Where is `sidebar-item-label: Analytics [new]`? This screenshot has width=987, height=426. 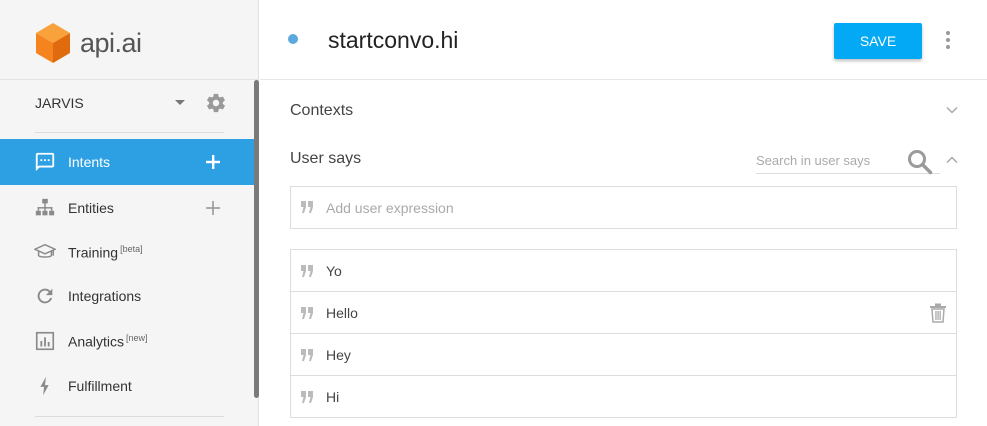 sidebar-item-label: Analytics [new] is located at coordinates (108, 341).